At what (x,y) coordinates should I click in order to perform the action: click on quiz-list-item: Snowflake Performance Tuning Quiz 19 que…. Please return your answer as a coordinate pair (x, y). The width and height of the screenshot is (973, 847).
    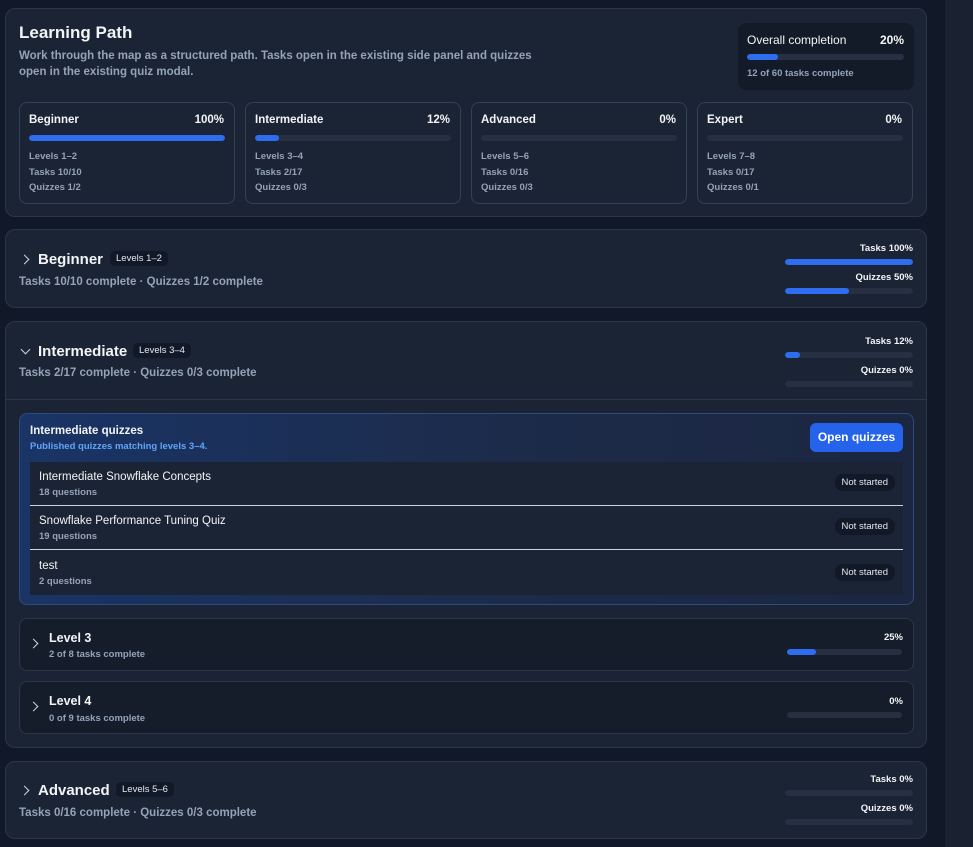
    Looking at the image, I should click on (466, 527).